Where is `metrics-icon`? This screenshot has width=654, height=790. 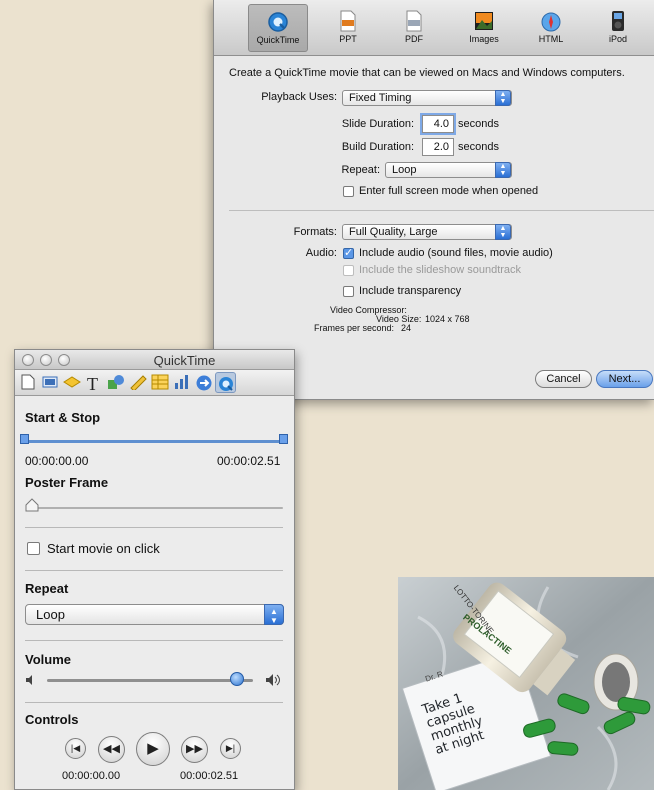 metrics-icon is located at coordinates (138, 382).